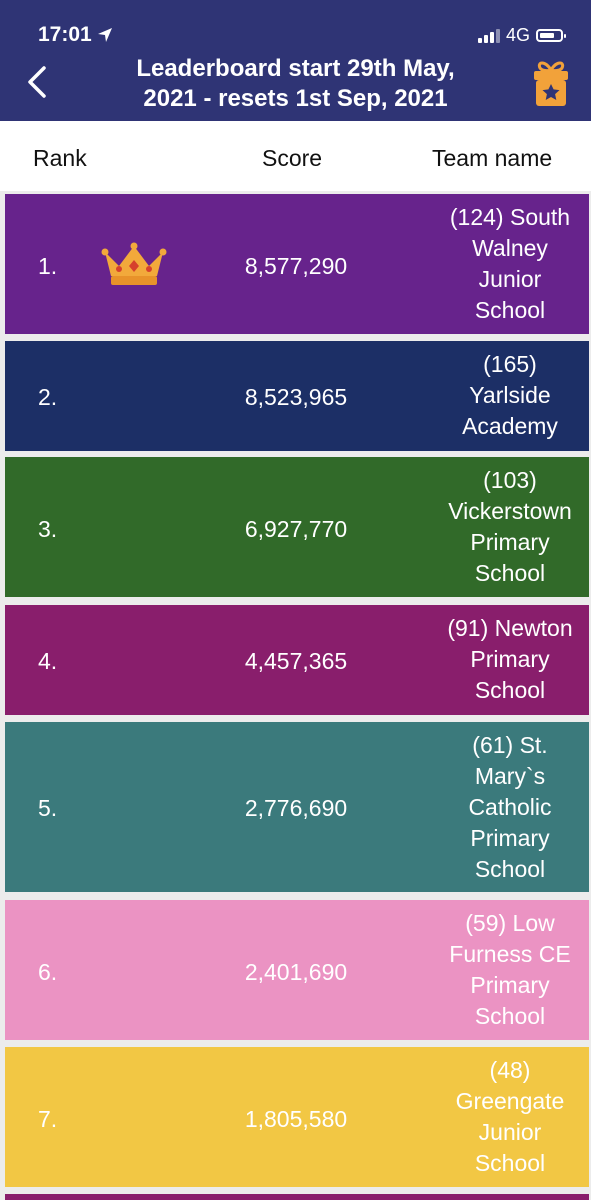  I want to click on team-name-line: Greengate, so click(510, 1101).